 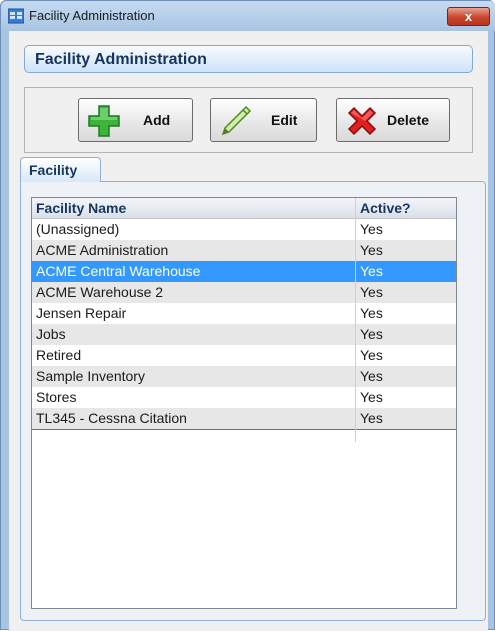 I want to click on table-row: ACME Administration Yes, so click(x=244, y=250).